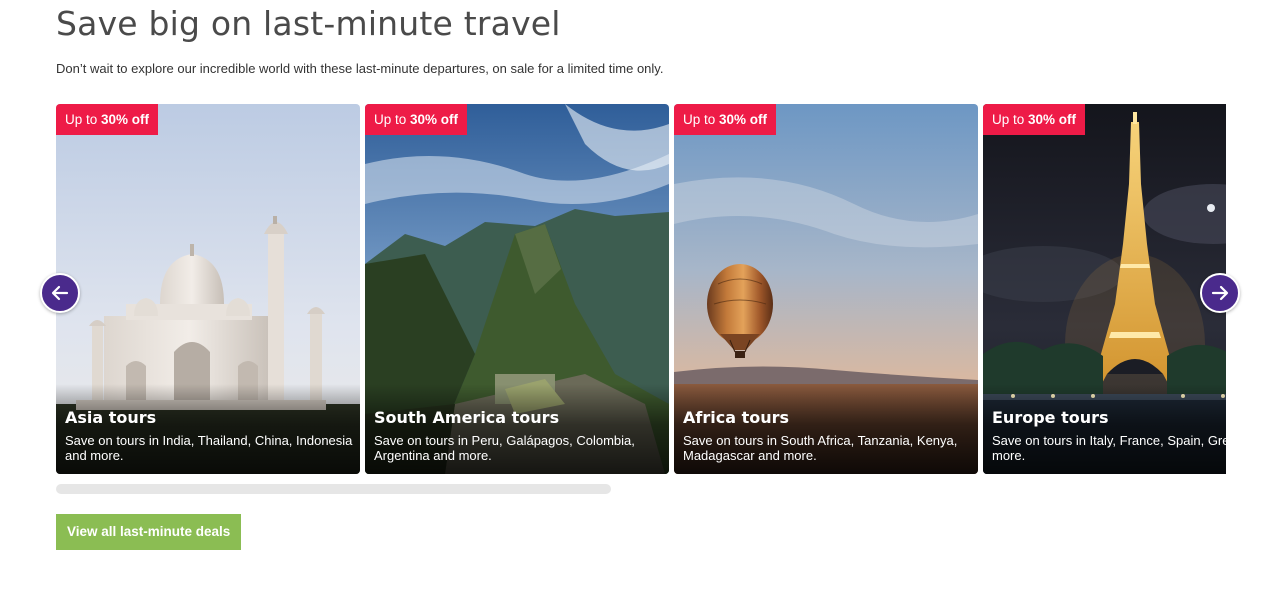  Describe the element at coordinates (333, 489) in the screenshot. I see `carousel-scrollbar` at that location.